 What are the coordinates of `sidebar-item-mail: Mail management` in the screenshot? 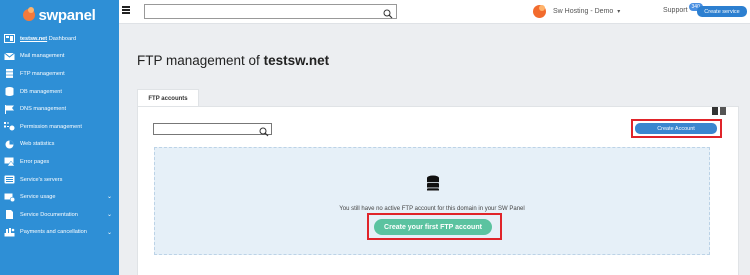 It's located at (59, 57).